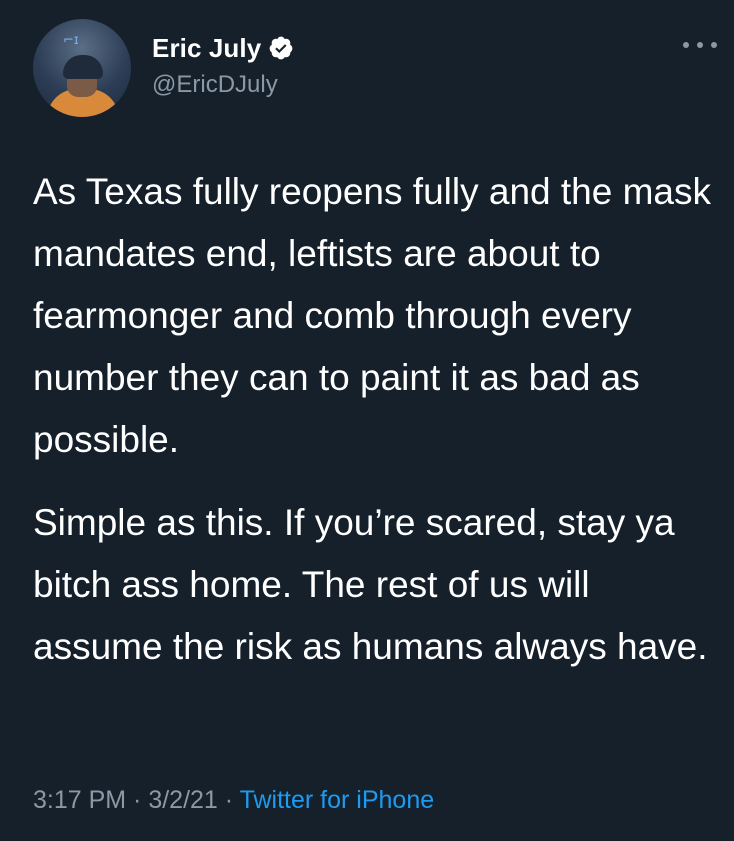  Describe the element at coordinates (206, 48) in the screenshot. I see `author-name: Eric July` at that location.